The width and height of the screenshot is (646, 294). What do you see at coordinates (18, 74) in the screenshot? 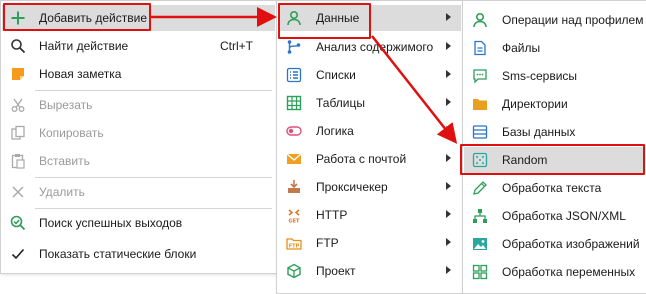
I see `note-icon` at bounding box center [18, 74].